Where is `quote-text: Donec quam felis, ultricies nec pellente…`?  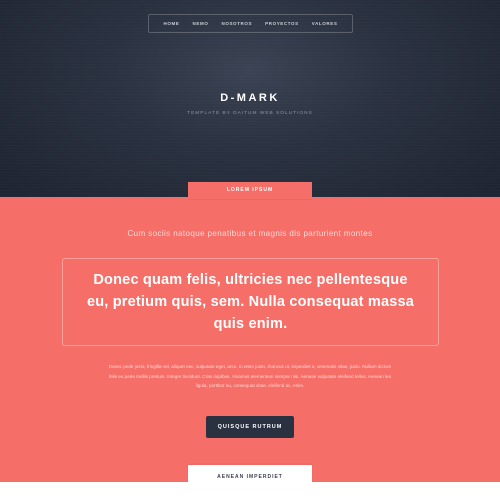
quote-text: Donec quam felis, ultricies nec pellente… is located at coordinates (250, 302).